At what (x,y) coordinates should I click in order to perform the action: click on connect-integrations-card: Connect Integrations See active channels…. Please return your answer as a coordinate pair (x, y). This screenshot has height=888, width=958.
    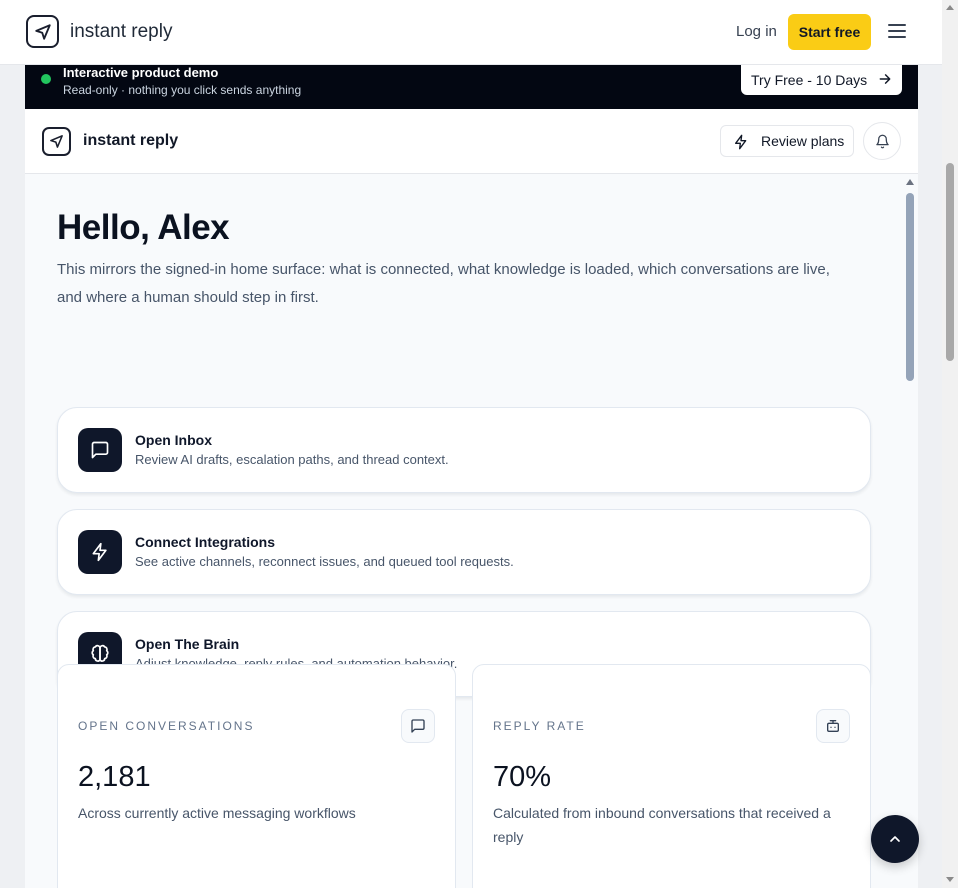
    Looking at the image, I should click on (464, 552).